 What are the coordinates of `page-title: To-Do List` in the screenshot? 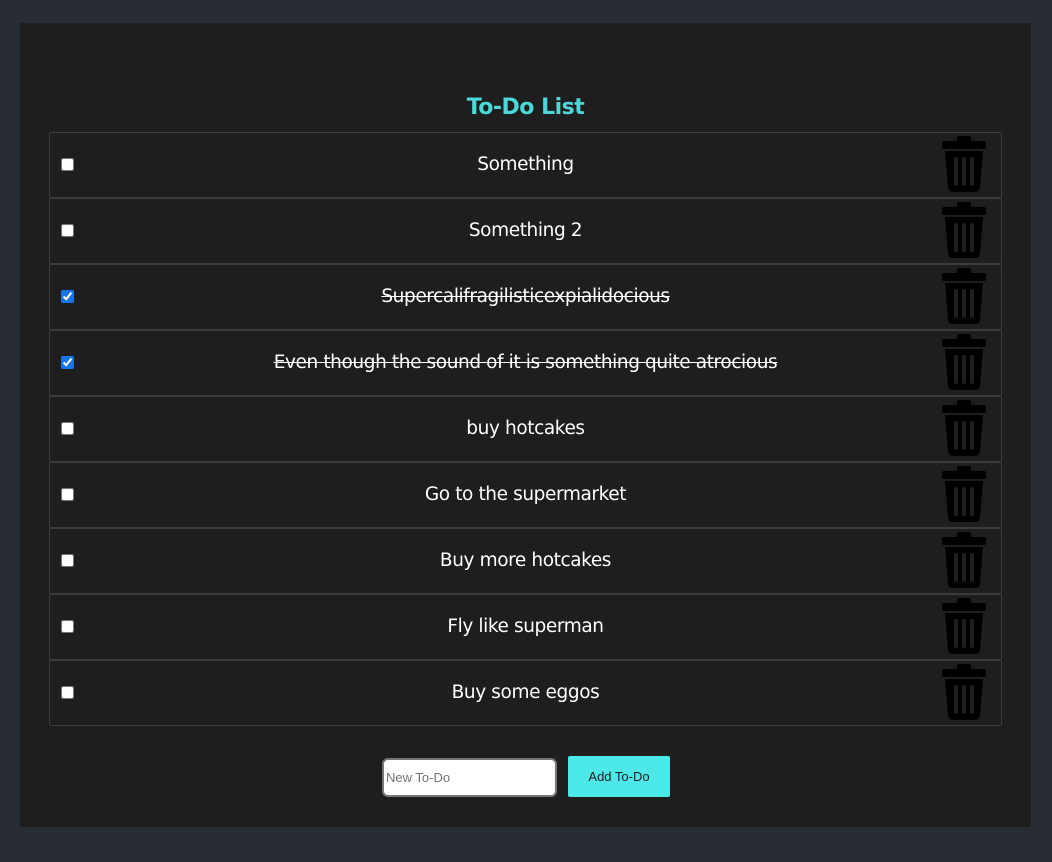 It's located at (525, 107).